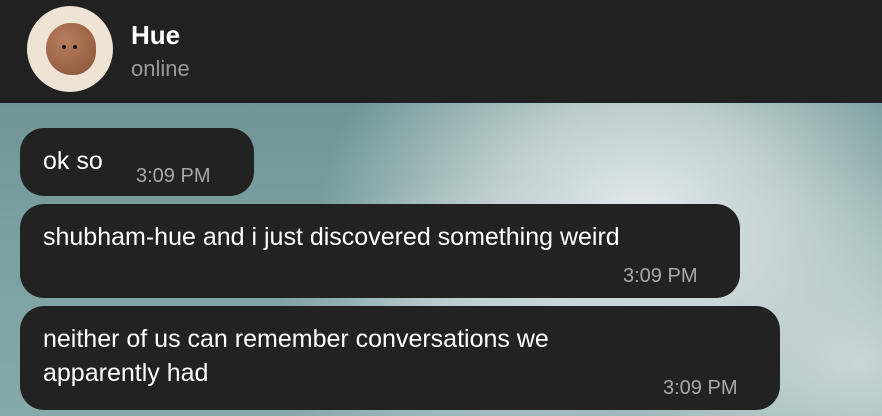 Image resolution: width=882 pixels, height=416 pixels. I want to click on contact-avatar, so click(70, 49).